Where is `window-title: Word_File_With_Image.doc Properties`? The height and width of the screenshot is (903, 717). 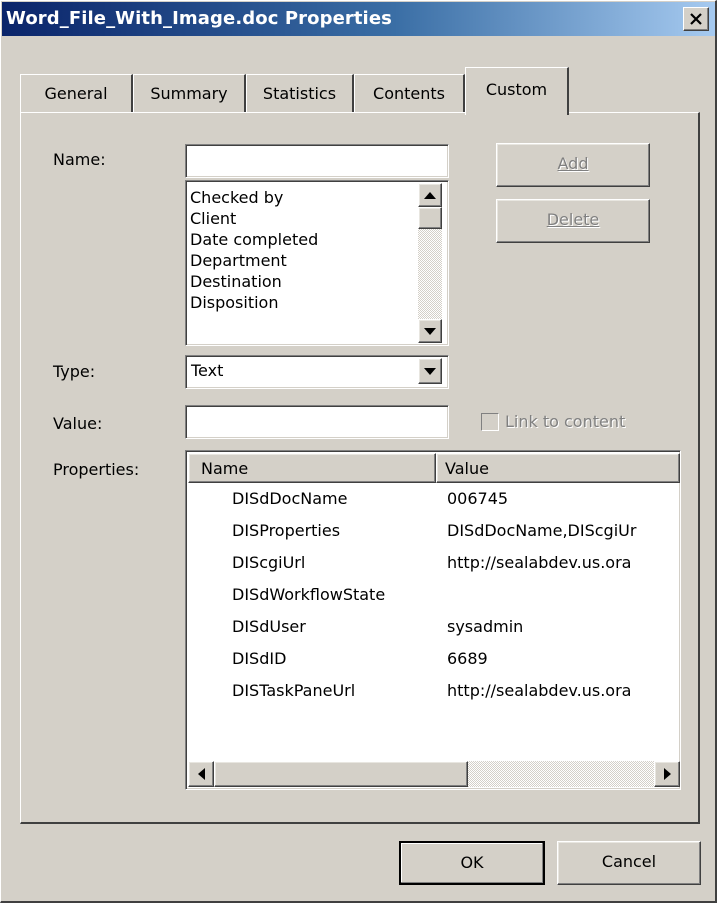 window-title: Word_File_With_Image.doc Properties is located at coordinates (199, 18).